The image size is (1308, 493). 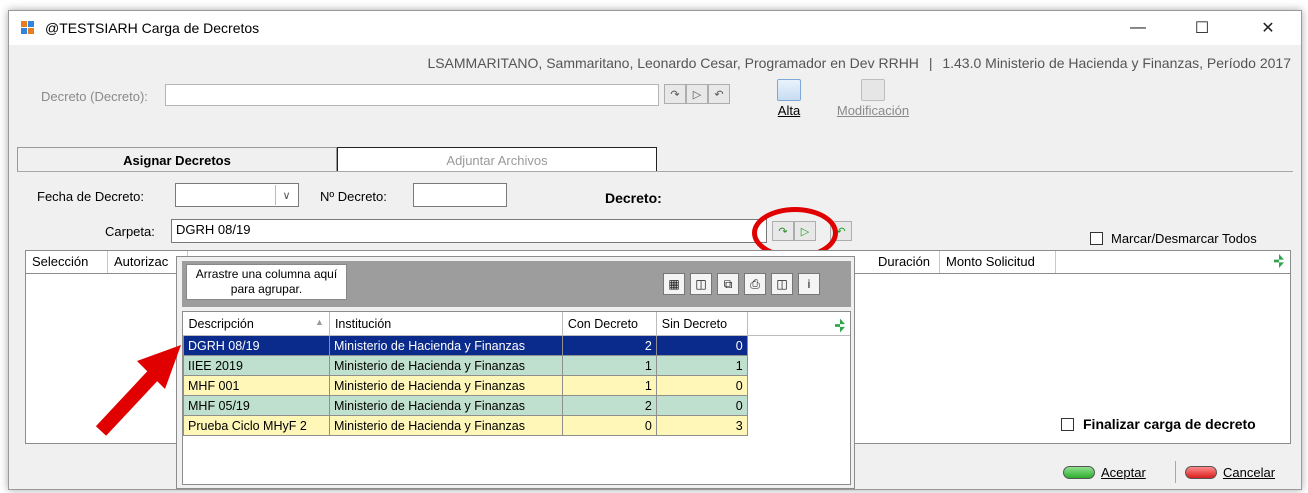 What do you see at coordinates (755, 284) in the screenshot?
I see `print-icon: ⎙` at bounding box center [755, 284].